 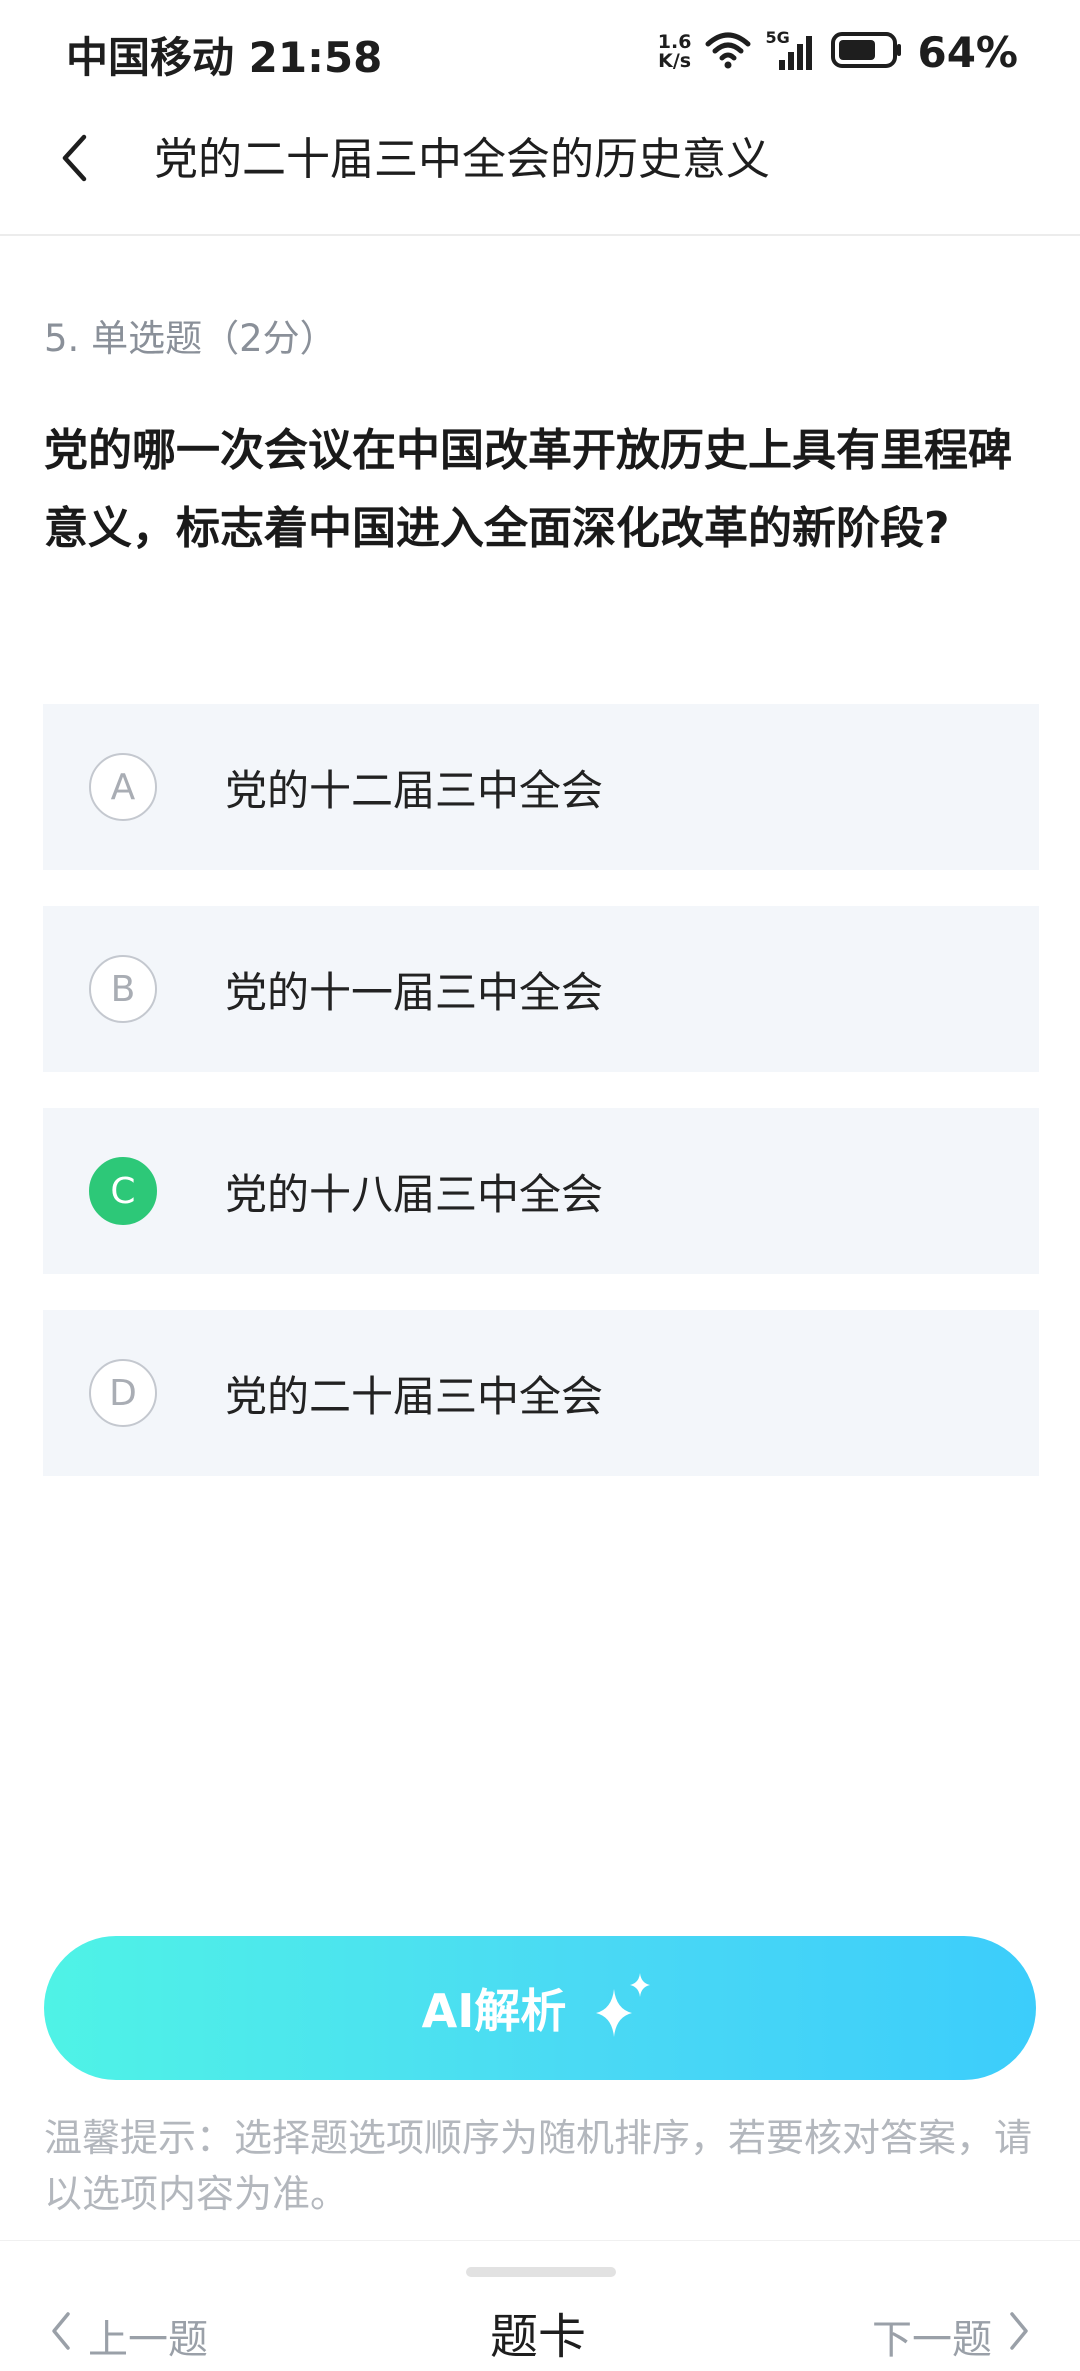 What do you see at coordinates (414, 1396) in the screenshot?
I see `option-text: 党的二十届三中全会` at bounding box center [414, 1396].